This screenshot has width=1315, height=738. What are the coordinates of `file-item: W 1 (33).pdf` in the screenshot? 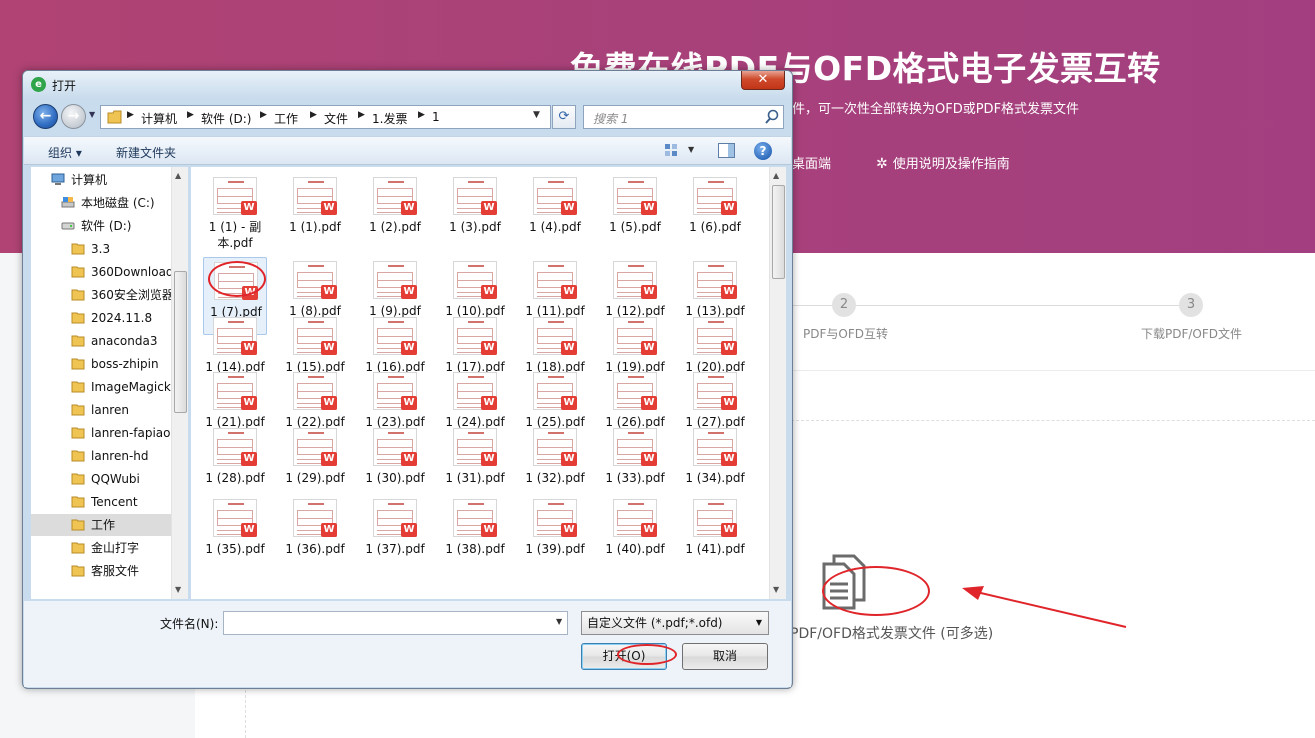 It's located at (635, 463).